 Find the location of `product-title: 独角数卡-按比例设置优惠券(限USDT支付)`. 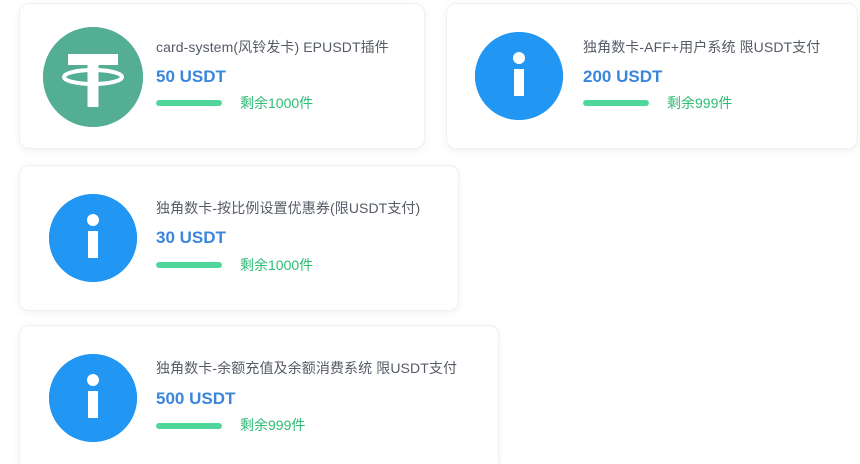

product-title: 独角数卡-按比例设置优惠券(限USDT支付) is located at coordinates (288, 208).